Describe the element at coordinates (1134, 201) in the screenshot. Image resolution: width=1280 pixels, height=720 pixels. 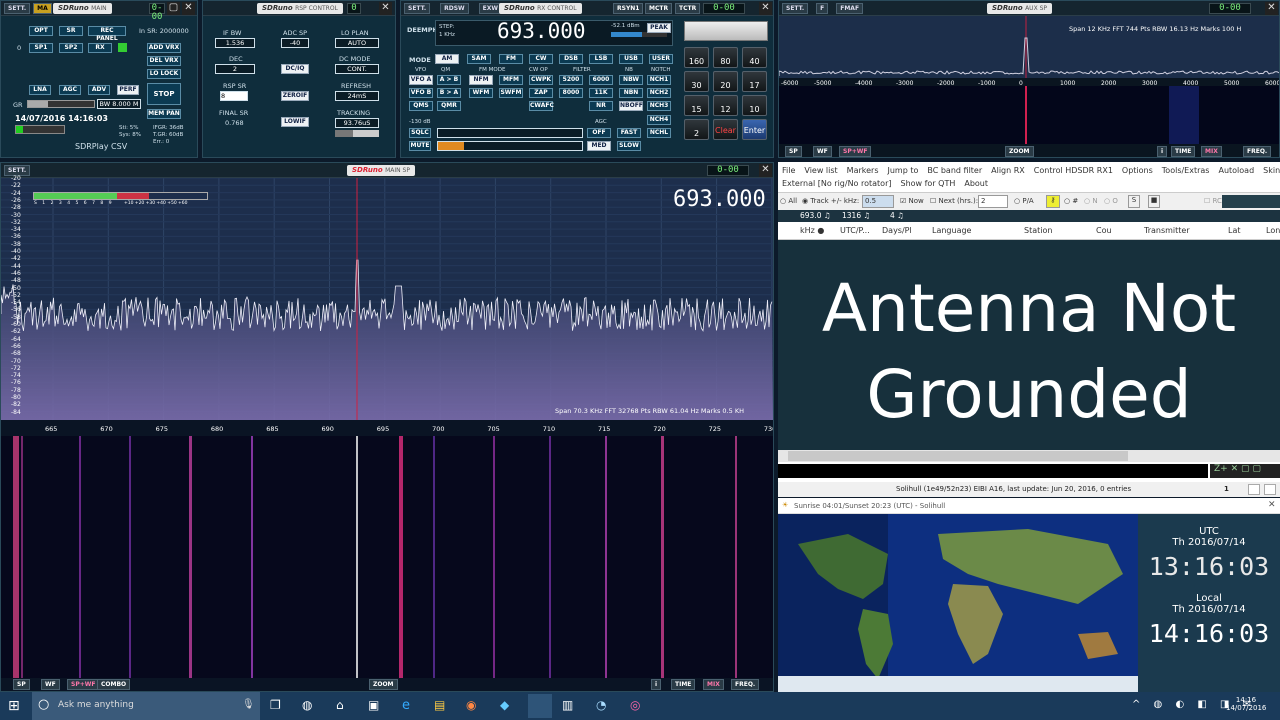
I see `s-button: S` at that location.